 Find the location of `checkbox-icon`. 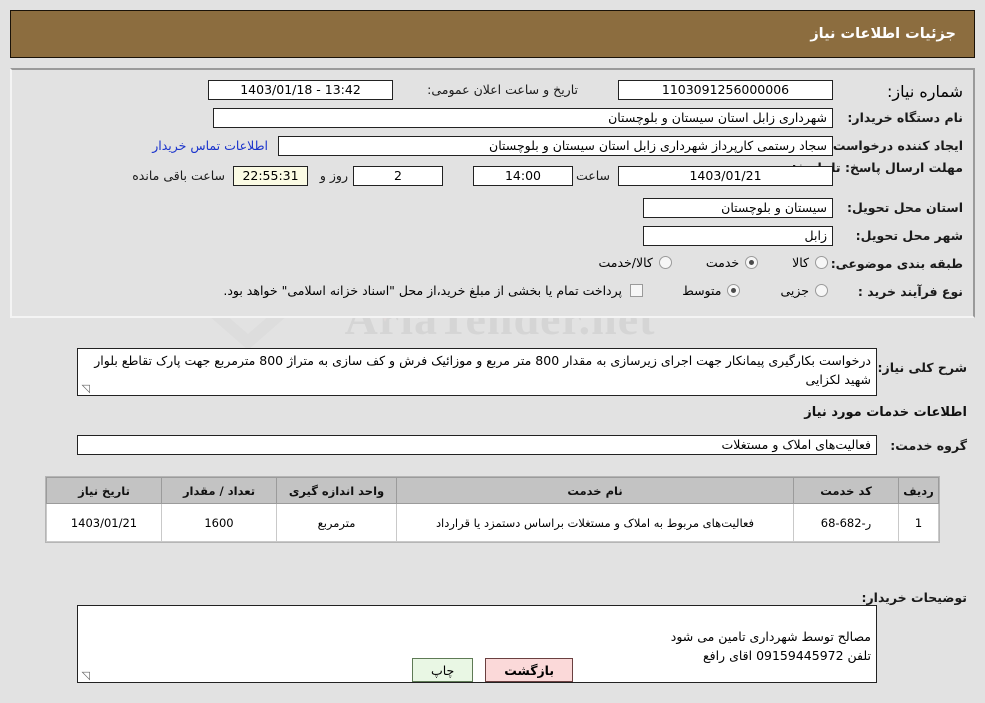

checkbox-icon is located at coordinates (636, 290).